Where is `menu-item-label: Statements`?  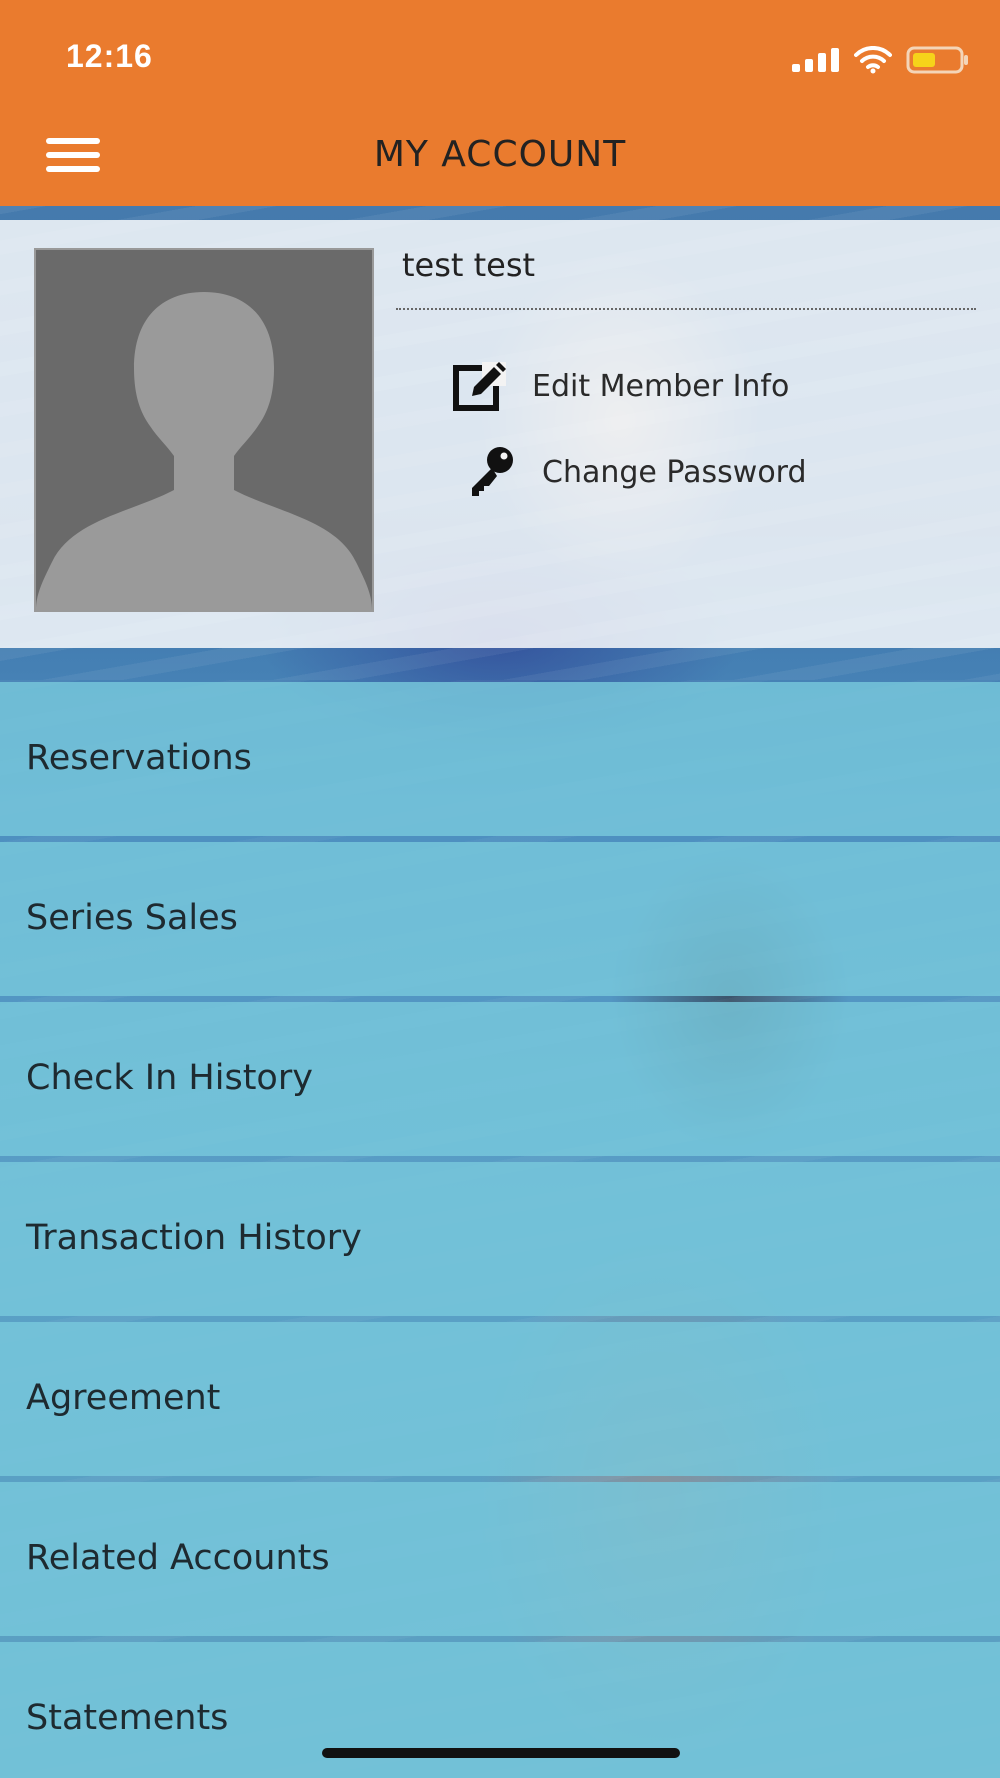 menu-item-label: Statements is located at coordinates (127, 1718).